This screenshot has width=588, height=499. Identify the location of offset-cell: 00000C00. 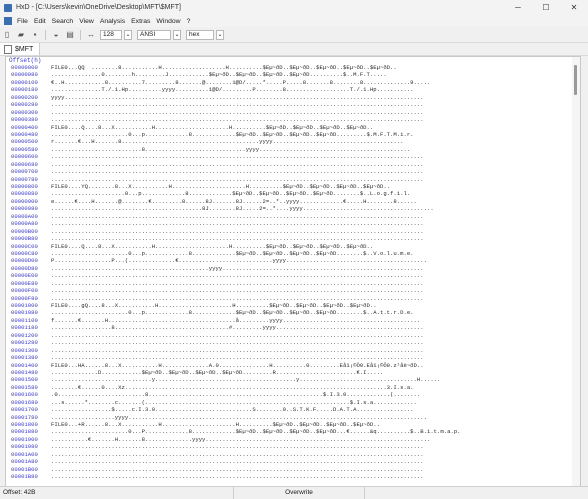
(24, 246).